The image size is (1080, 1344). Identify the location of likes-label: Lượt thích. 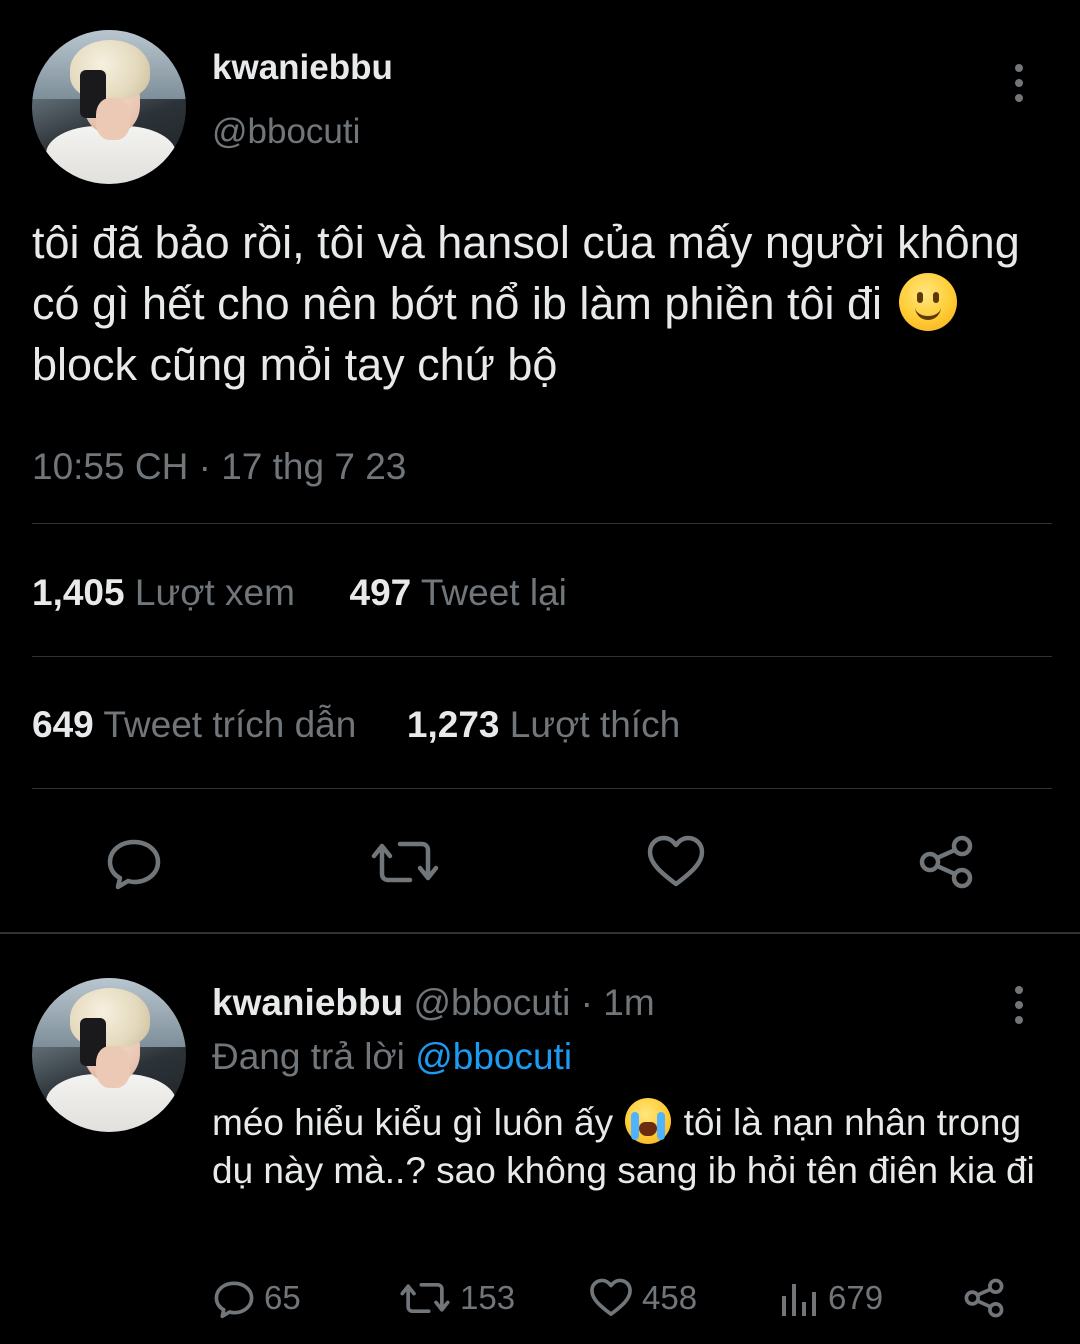
(595, 724).